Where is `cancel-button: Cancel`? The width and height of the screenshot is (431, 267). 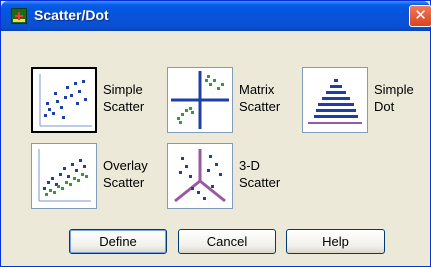
cancel-button: Cancel is located at coordinates (227, 241).